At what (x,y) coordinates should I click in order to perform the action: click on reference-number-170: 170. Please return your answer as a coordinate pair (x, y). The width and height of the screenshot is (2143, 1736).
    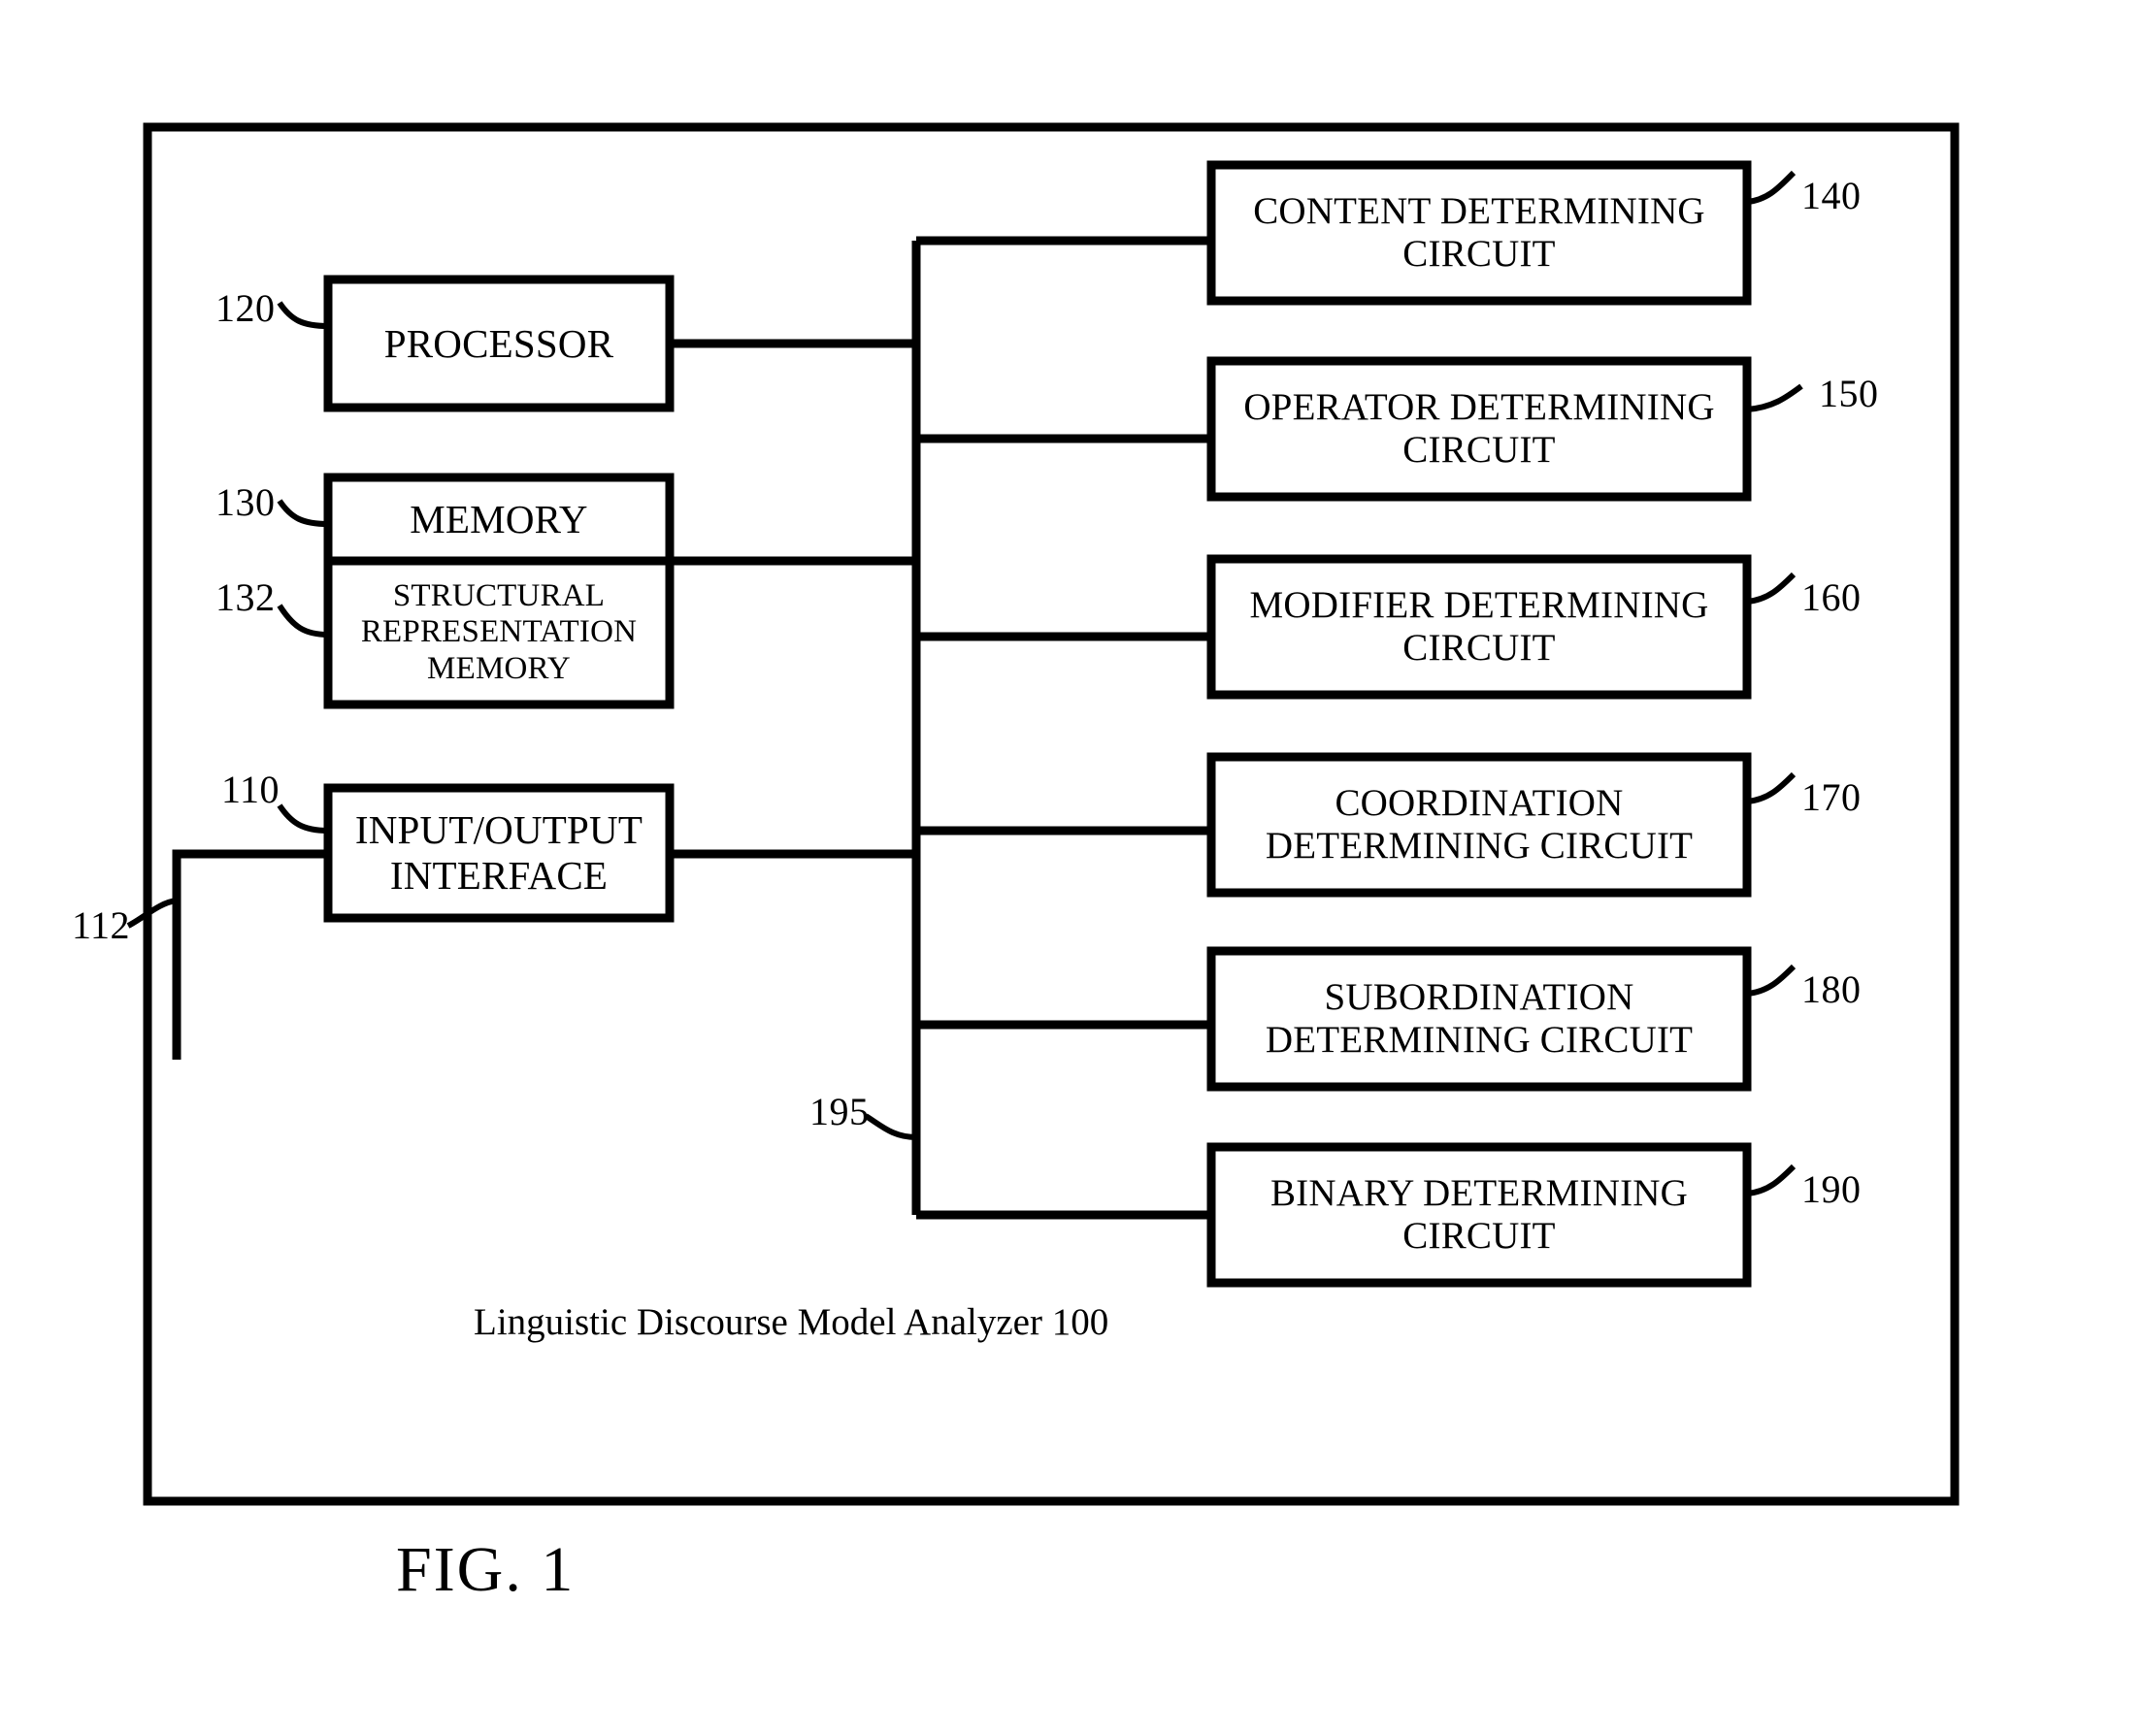
    Looking at the image, I should click on (1831, 797).